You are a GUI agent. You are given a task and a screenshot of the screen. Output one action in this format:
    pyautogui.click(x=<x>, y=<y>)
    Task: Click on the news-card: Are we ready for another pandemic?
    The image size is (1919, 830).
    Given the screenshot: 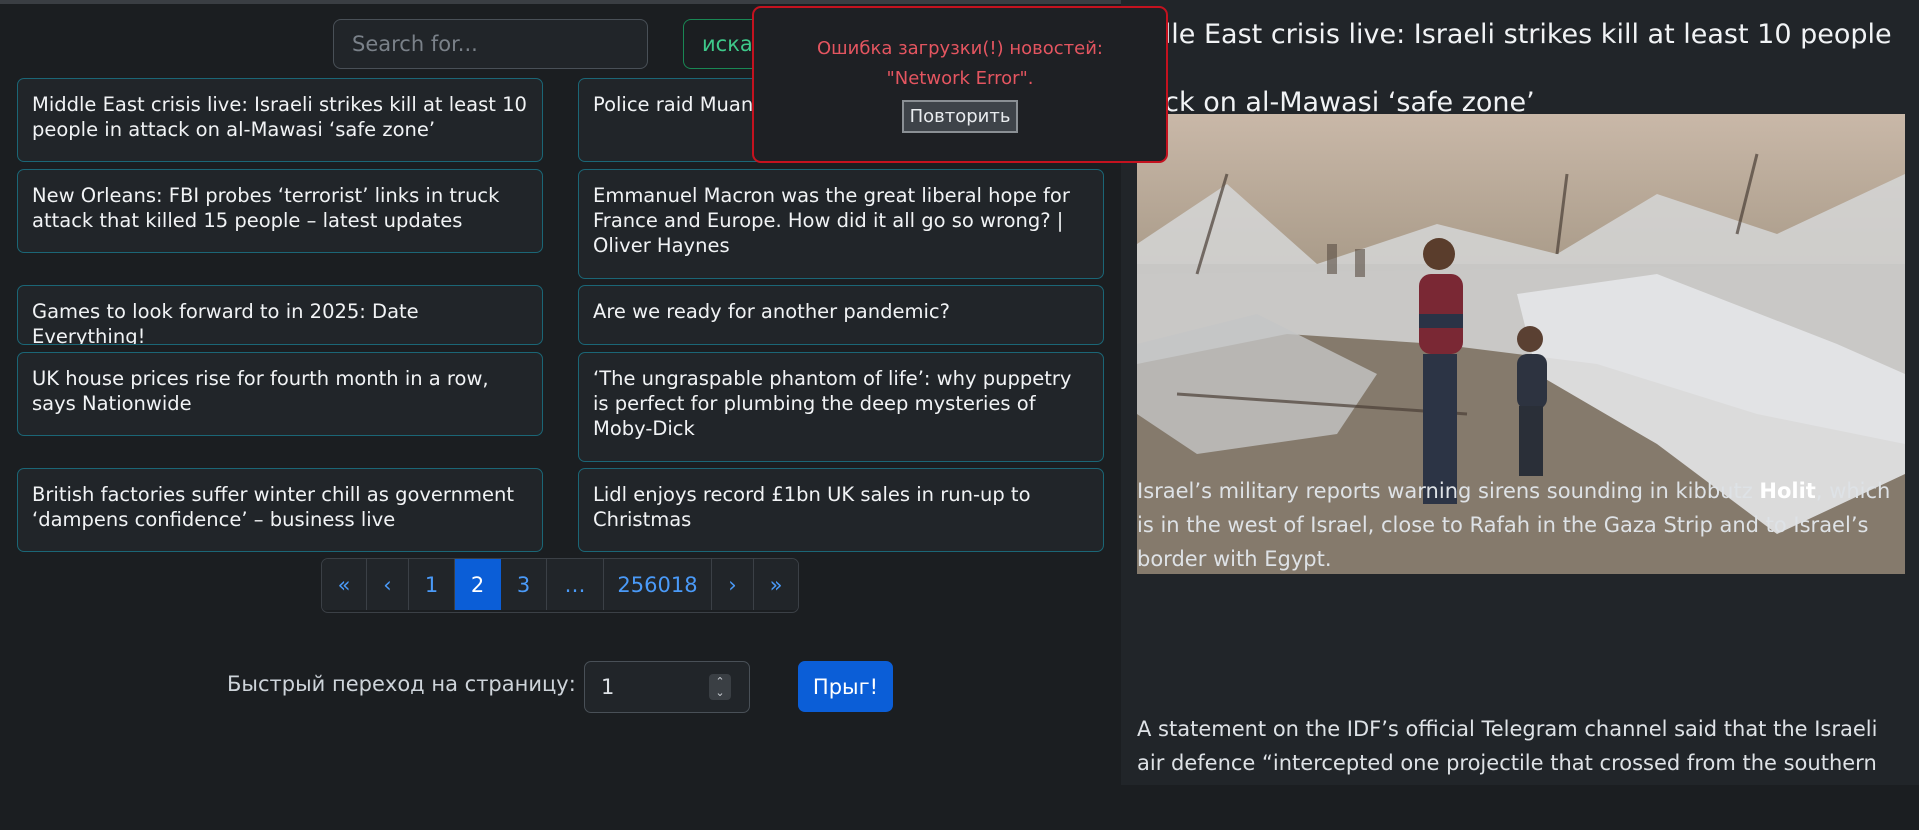 What is the action you would take?
    pyautogui.click(x=841, y=315)
    